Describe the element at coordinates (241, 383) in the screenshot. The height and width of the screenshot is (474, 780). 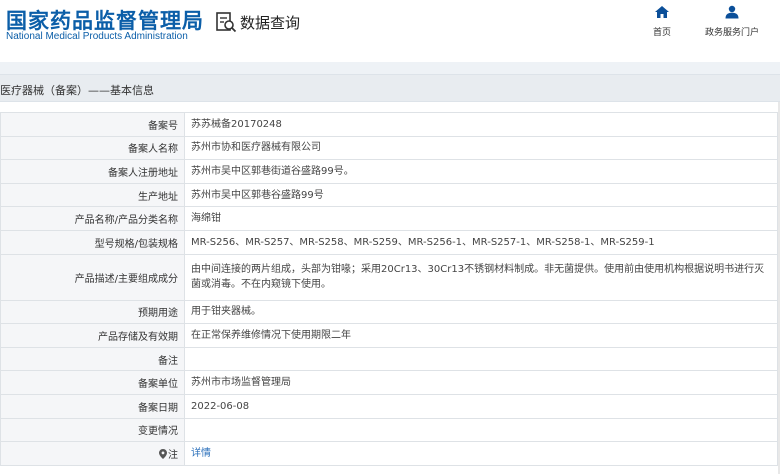
I see `field-value-text: 苏州市市场监督管理局` at that location.